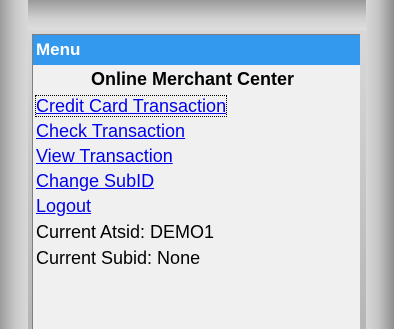 The width and height of the screenshot is (394, 329). What do you see at coordinates (196, 206) in the screenshot?
I see `logout-link: Logout` at bounding box center [196, 206].